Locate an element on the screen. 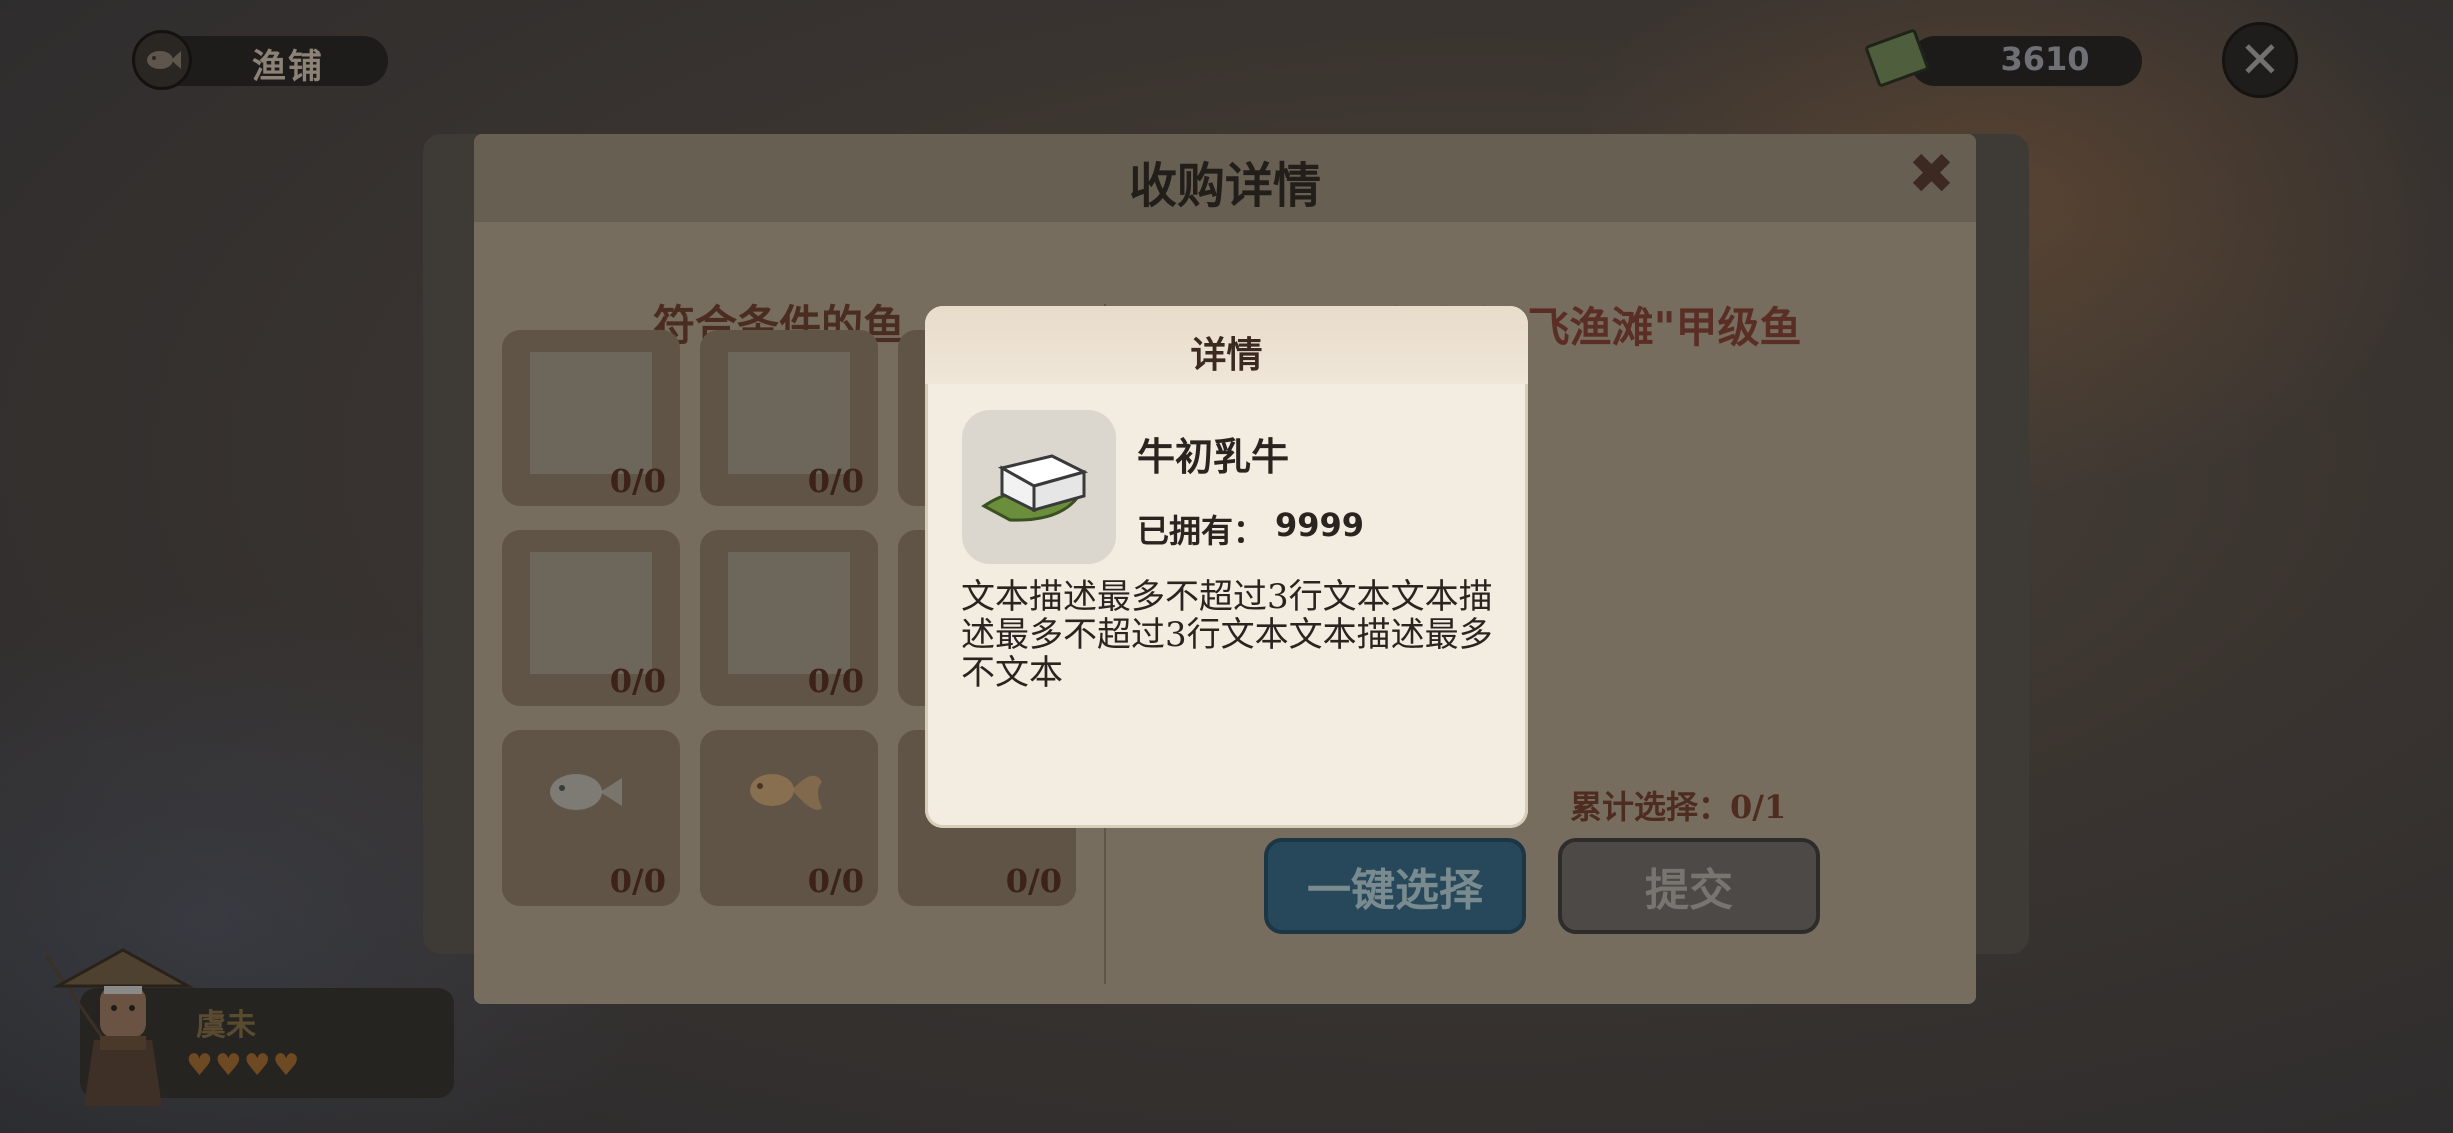 The height and width of the screenshot is (1133, 2453). submit-button: 提交 is located at coordinates (1689, 886).